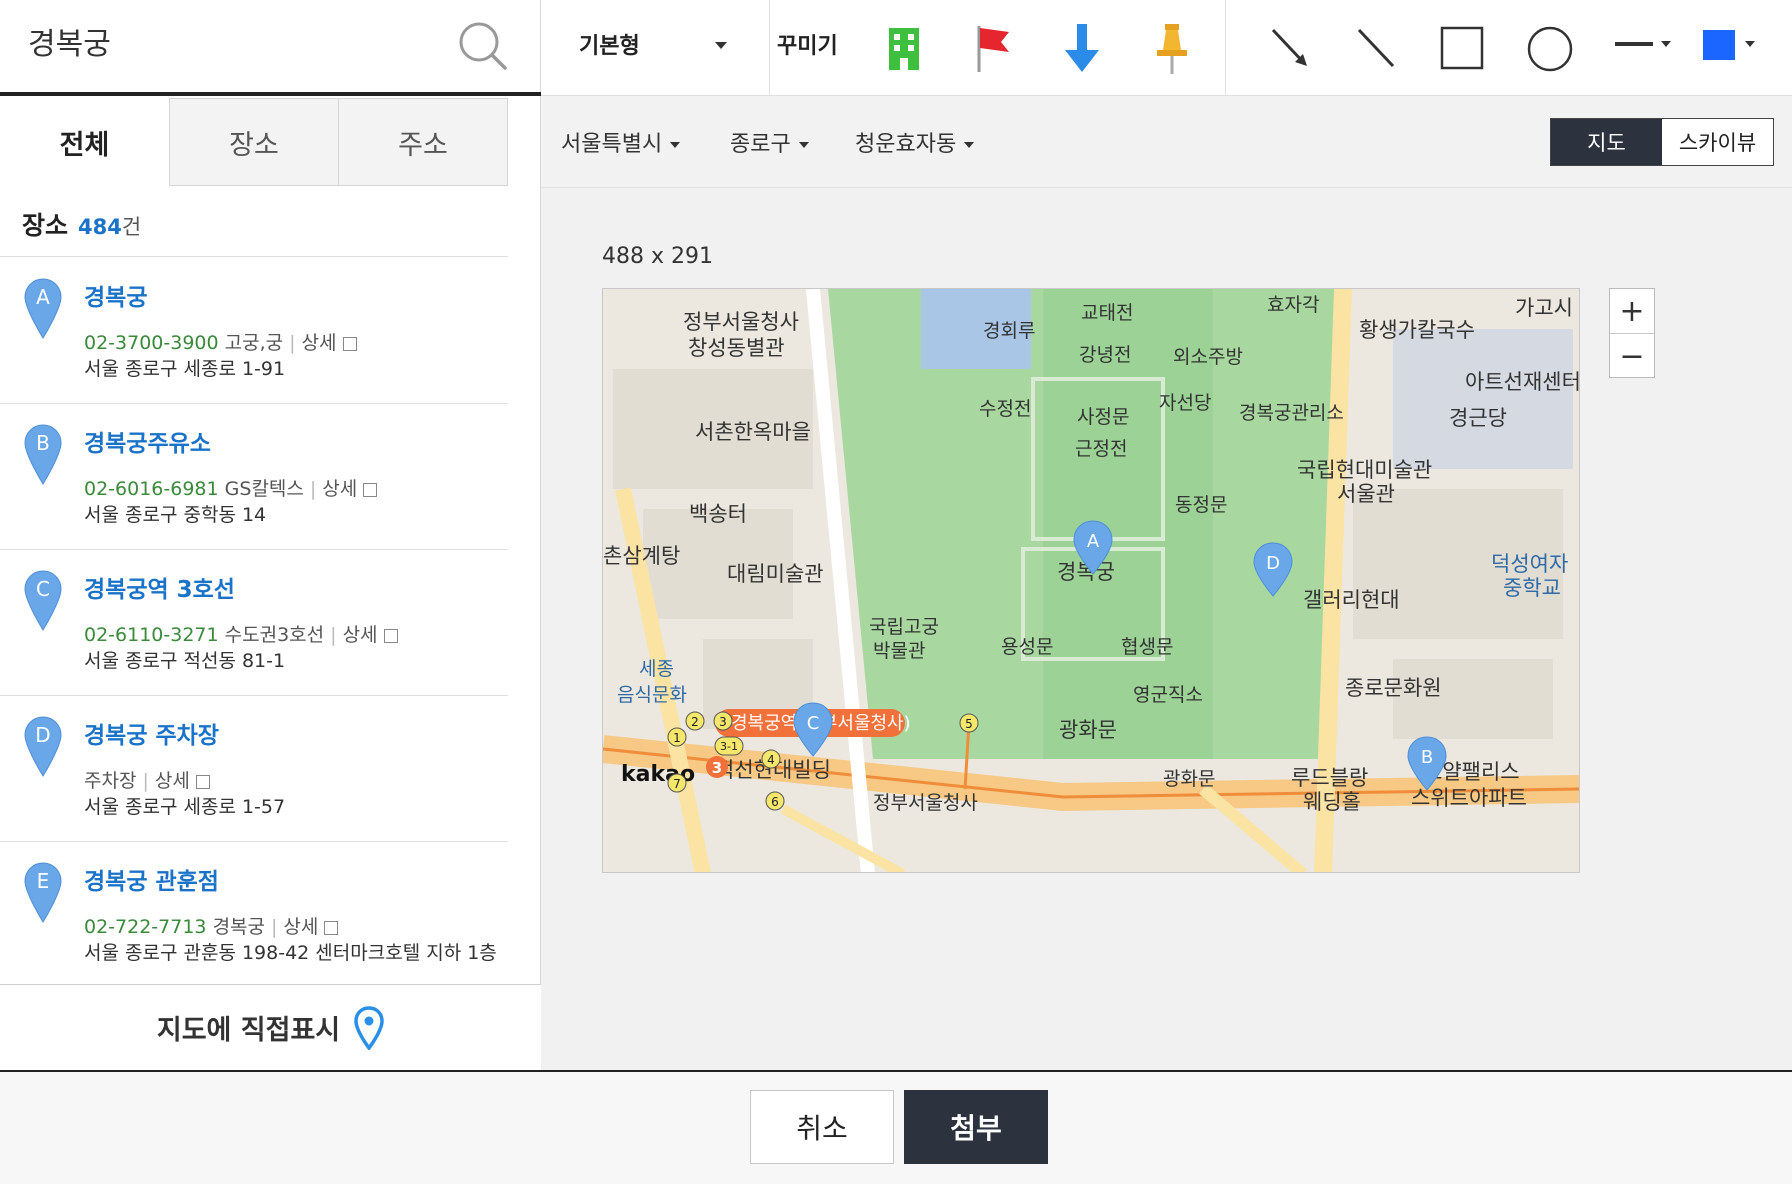 The image size is (1792, 1184). What do you see at coordinates (1332, 802) in the screenshot?
I see `map-label: 웨딩홀` at bounding box center [1332, 802].